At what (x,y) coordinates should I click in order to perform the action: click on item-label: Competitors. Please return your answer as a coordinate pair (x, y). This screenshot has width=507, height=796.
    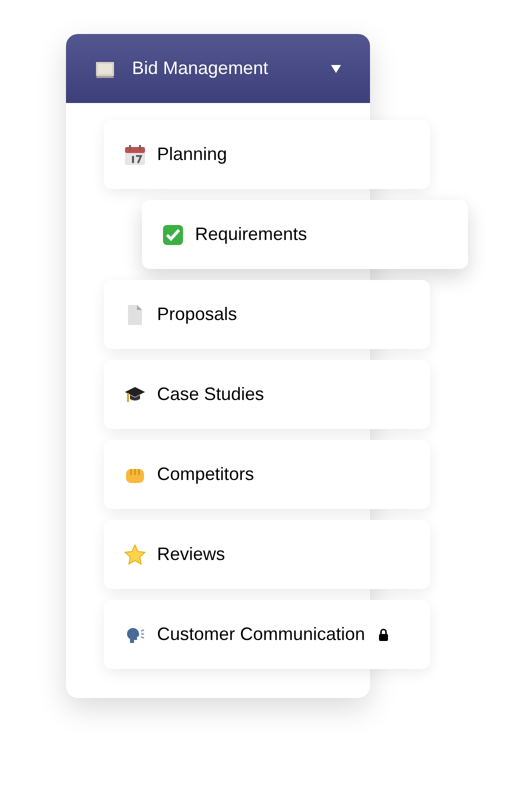
    Looking at the image, I should click on (205, 474).